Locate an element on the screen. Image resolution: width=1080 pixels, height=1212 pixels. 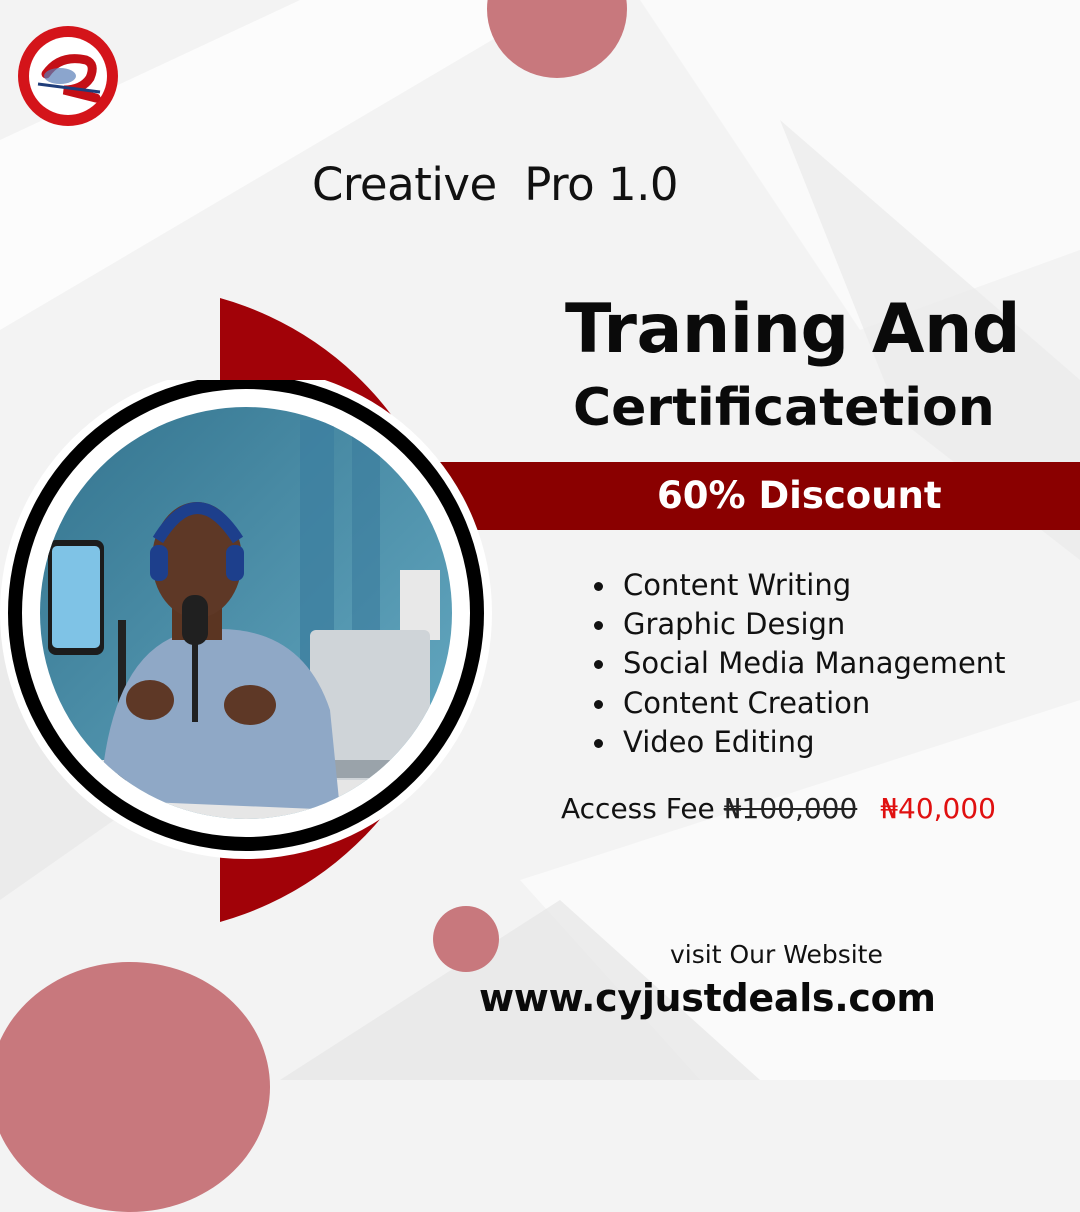
new-price: ₦40,000 is located at coordinates (938, 808).